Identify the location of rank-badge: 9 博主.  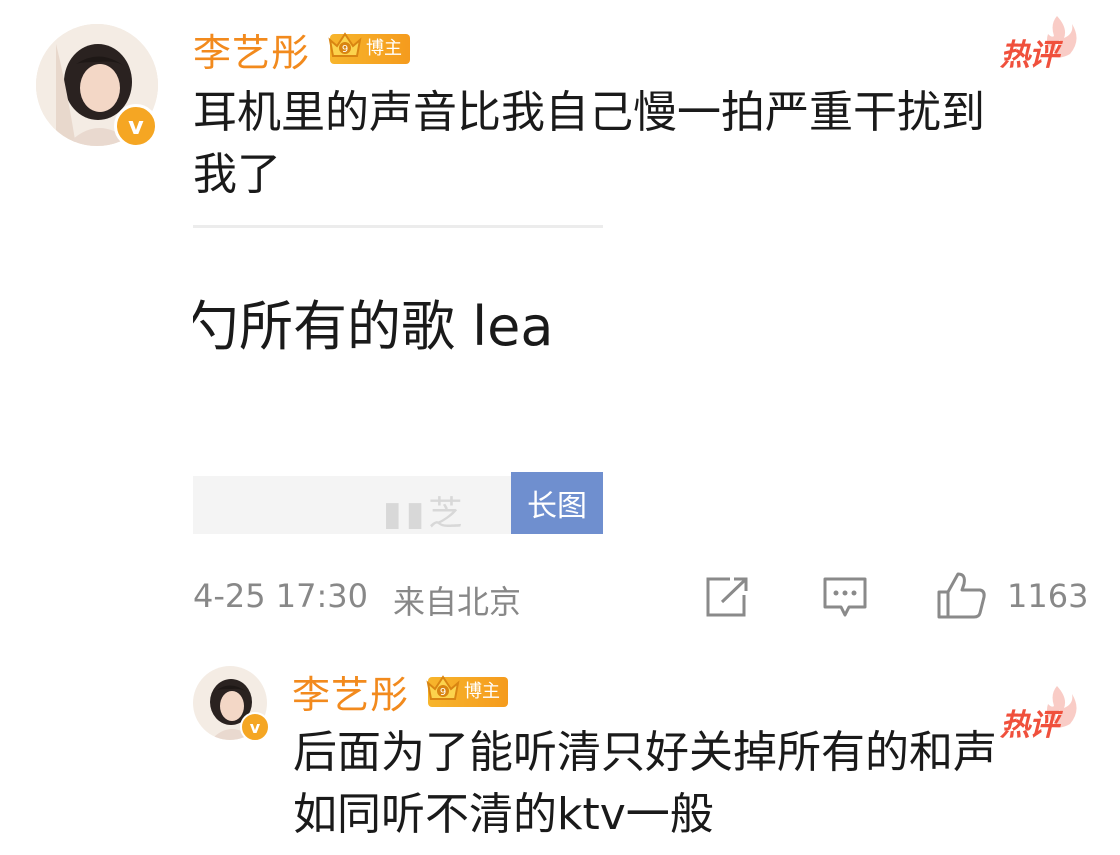
(369, 48).